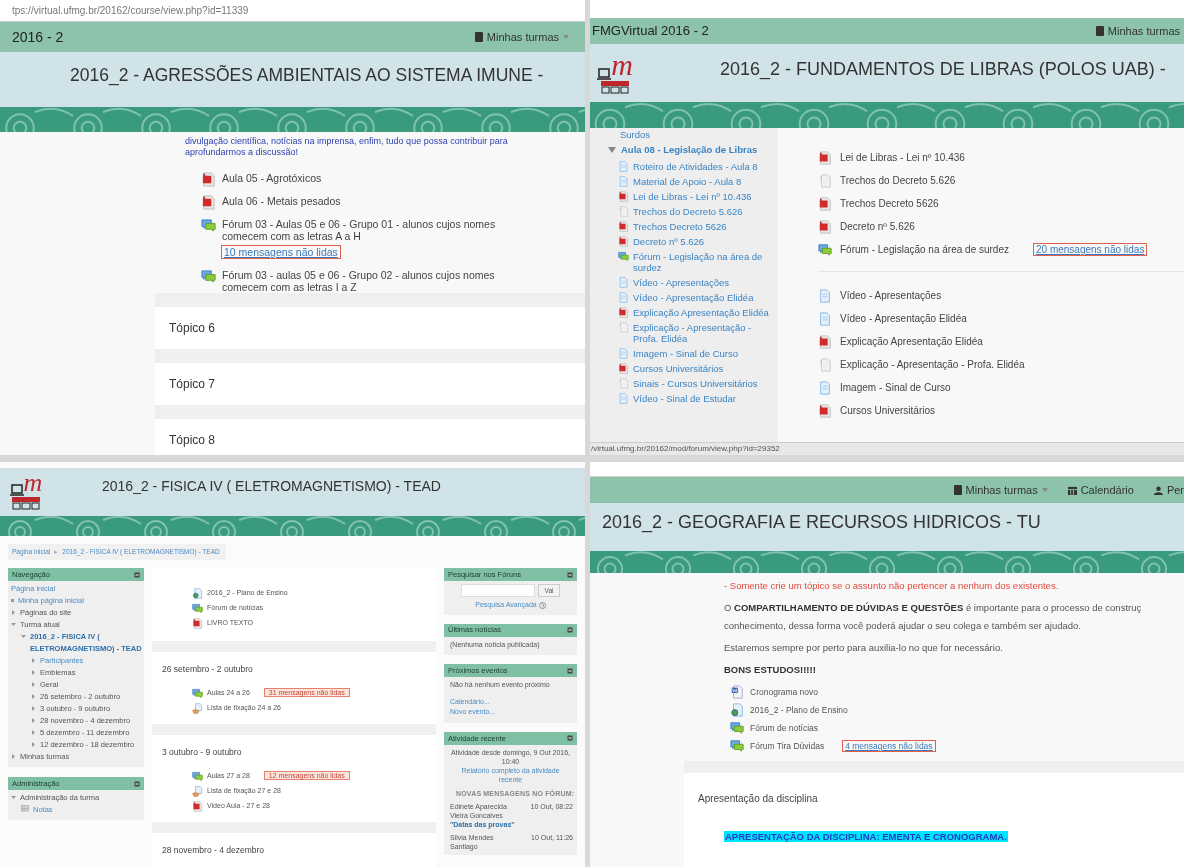 This screenshot has height=867, width=1184. Describe the element at coordinates (903, 318) in the screenshot. I see `activity-link: Vídeo - Apresentação Elidéa` at that location.